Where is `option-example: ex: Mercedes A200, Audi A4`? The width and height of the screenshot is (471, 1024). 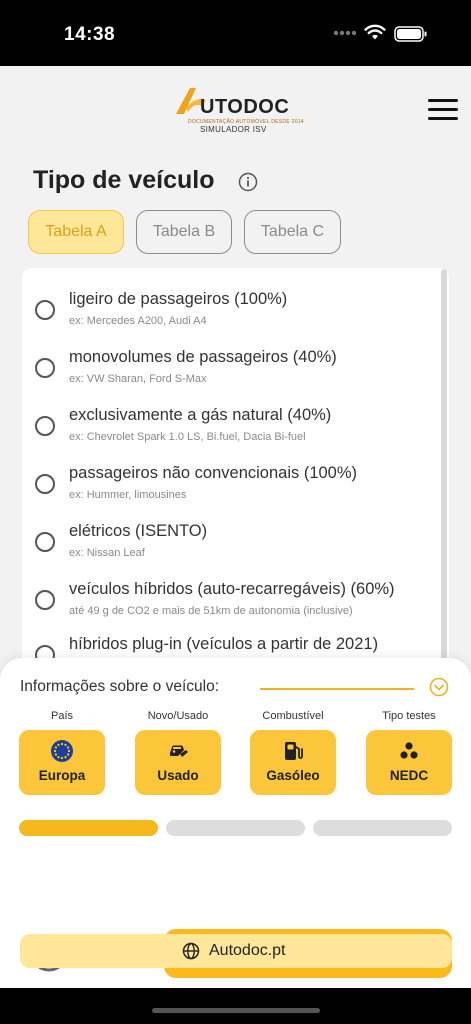 option-example: ex: Mercedes A200, Audi A4 is located at coordinates (138, 321).